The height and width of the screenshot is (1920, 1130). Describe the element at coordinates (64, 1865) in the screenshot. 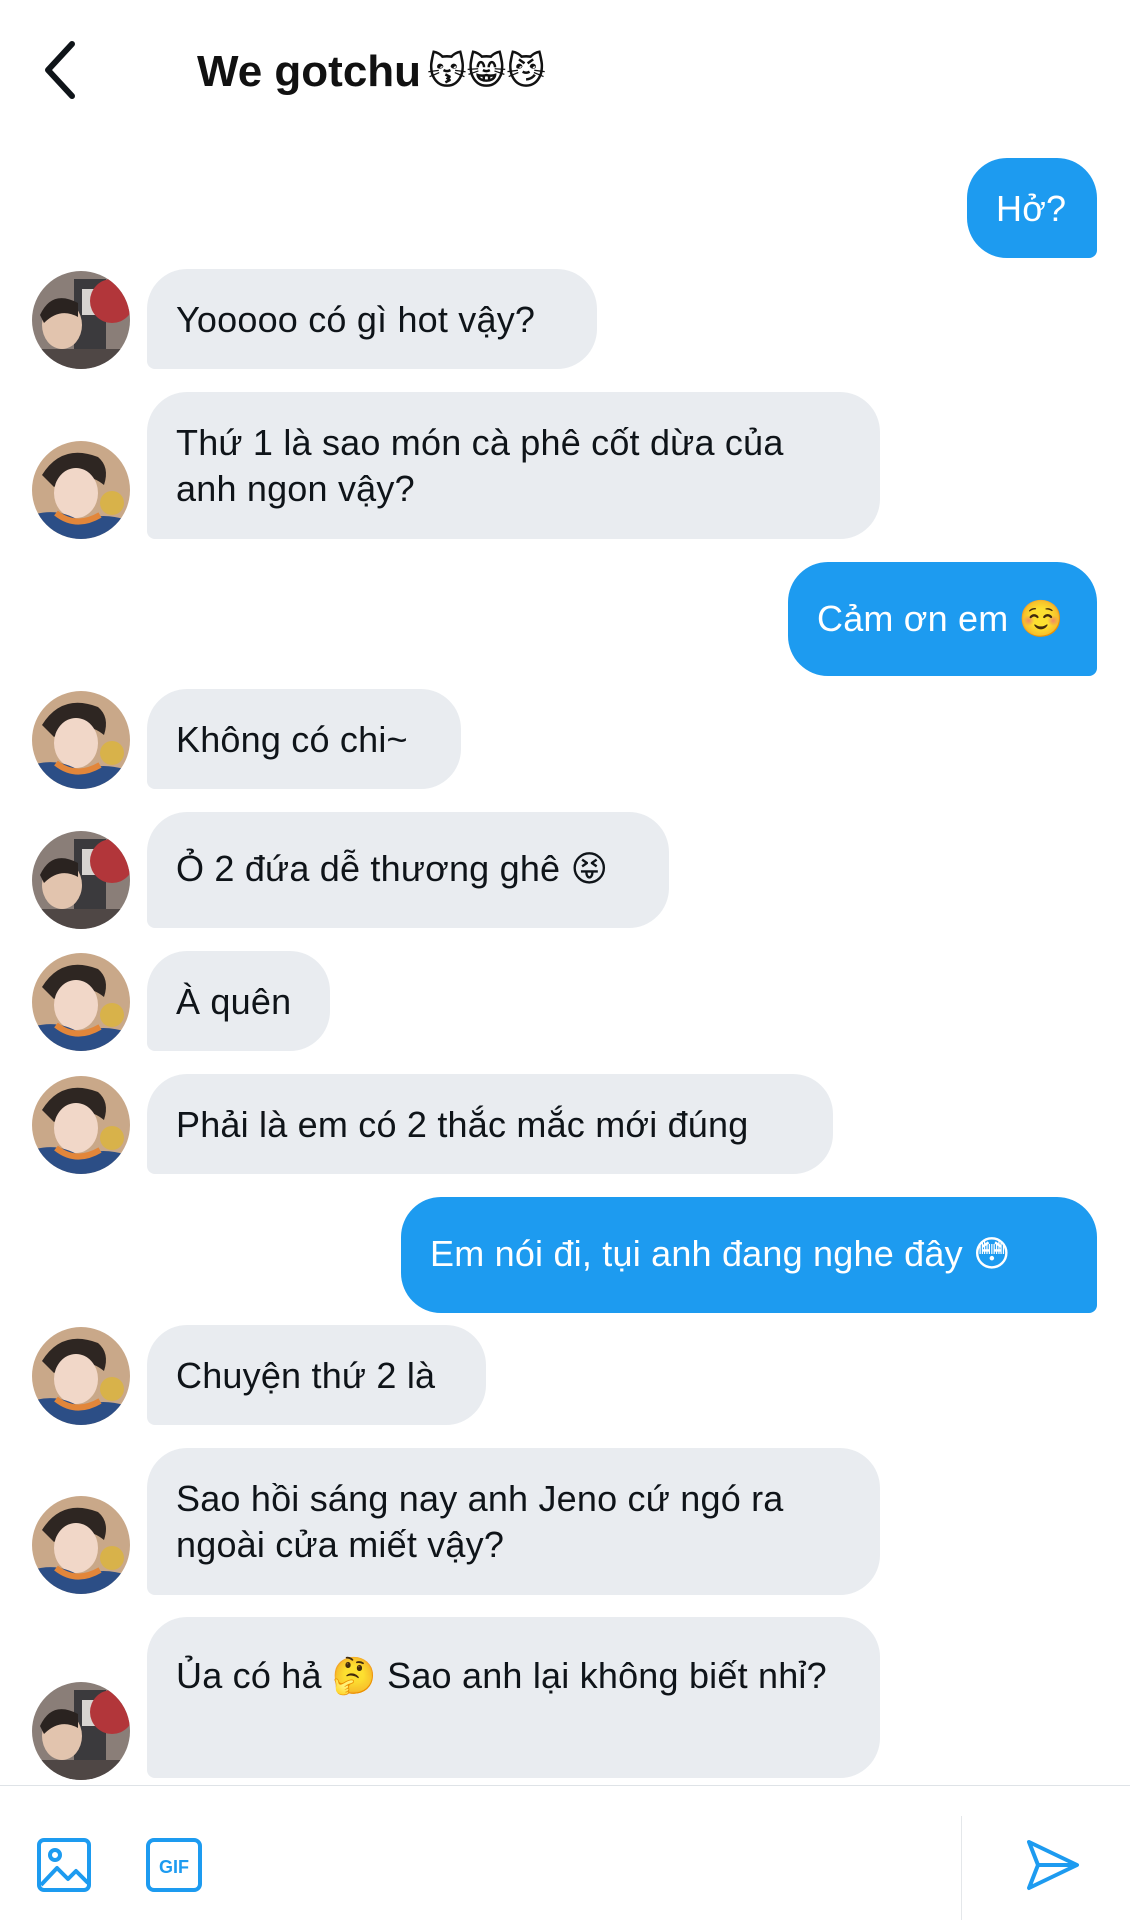

I see `image-icon` at that location.